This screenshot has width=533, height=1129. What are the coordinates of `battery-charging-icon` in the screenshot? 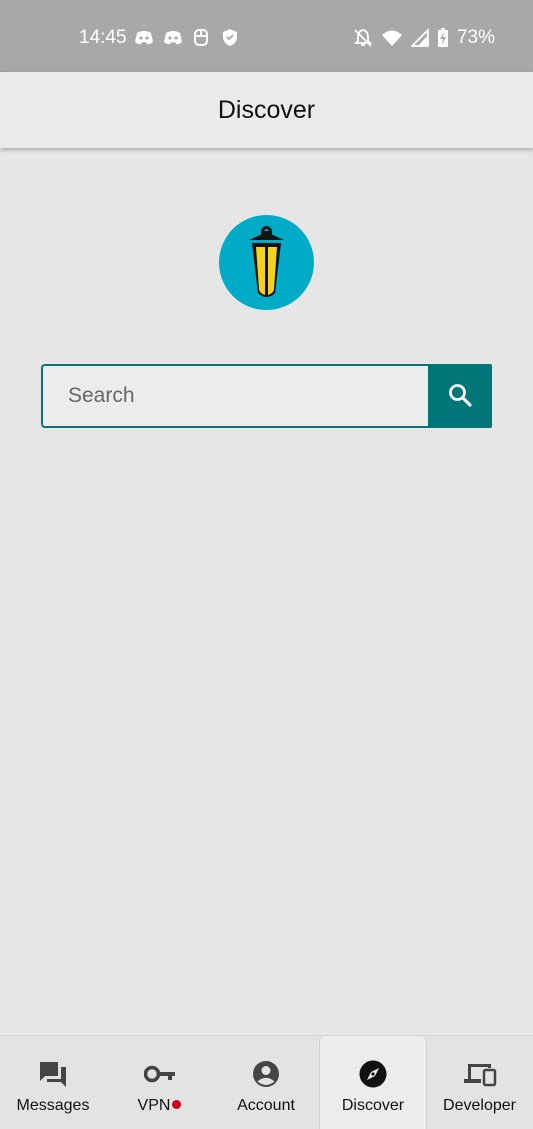 It's located at (443, 38).